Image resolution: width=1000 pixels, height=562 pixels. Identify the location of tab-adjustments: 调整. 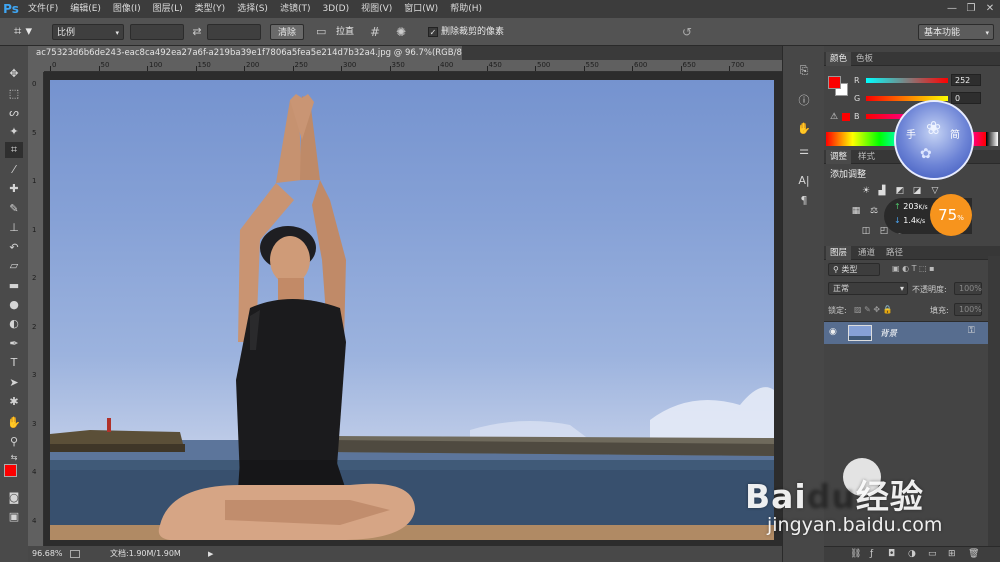
(839, 157).